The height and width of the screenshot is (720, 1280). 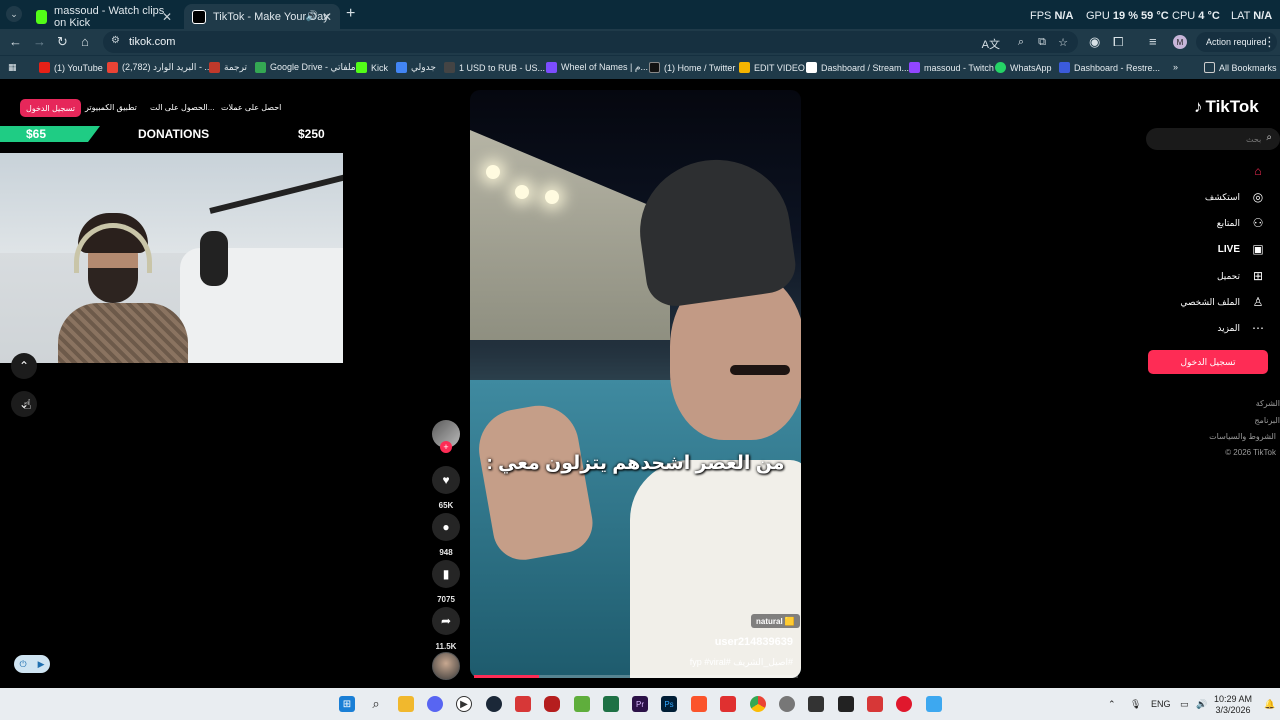 I want to click on bookmark-item: Kick, so click(x=372, y=67).